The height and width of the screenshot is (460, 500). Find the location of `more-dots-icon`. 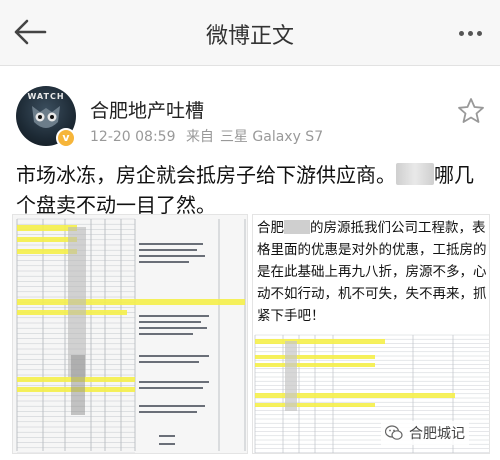

more-dots-icon is located at coordinates (461, 33).